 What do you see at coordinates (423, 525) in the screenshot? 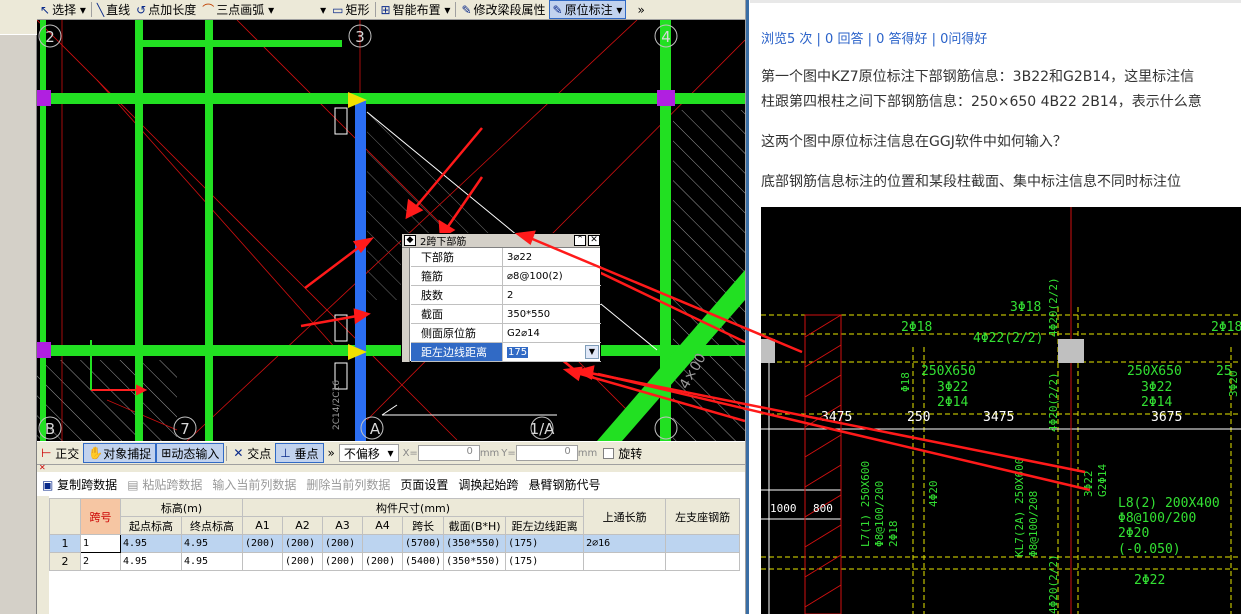
I see `span-length-header: 跨长` at bounding box center [423, 525].